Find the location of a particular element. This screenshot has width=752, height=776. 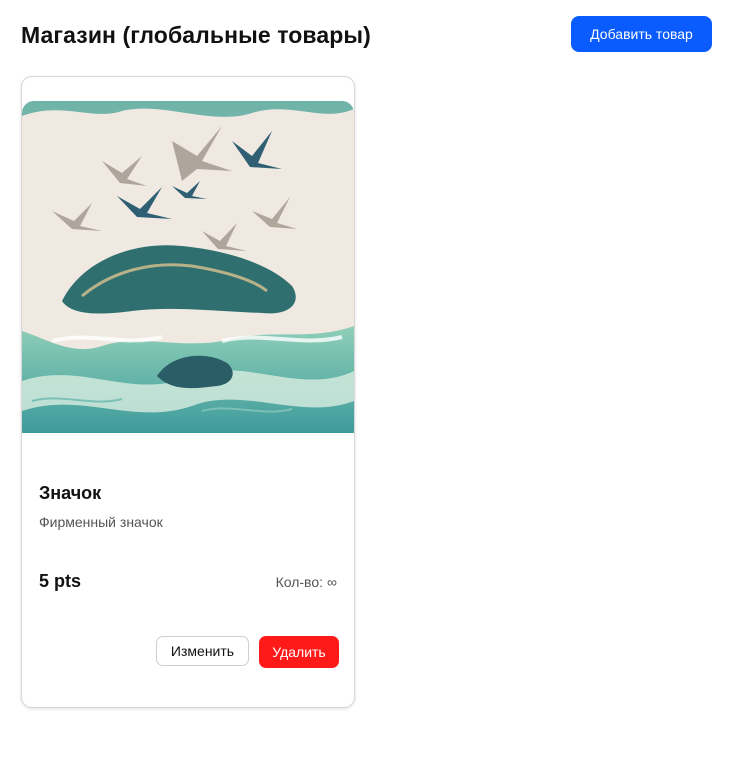

quantity-infinity-icon: ∞ is located at coordinates (332, 582).